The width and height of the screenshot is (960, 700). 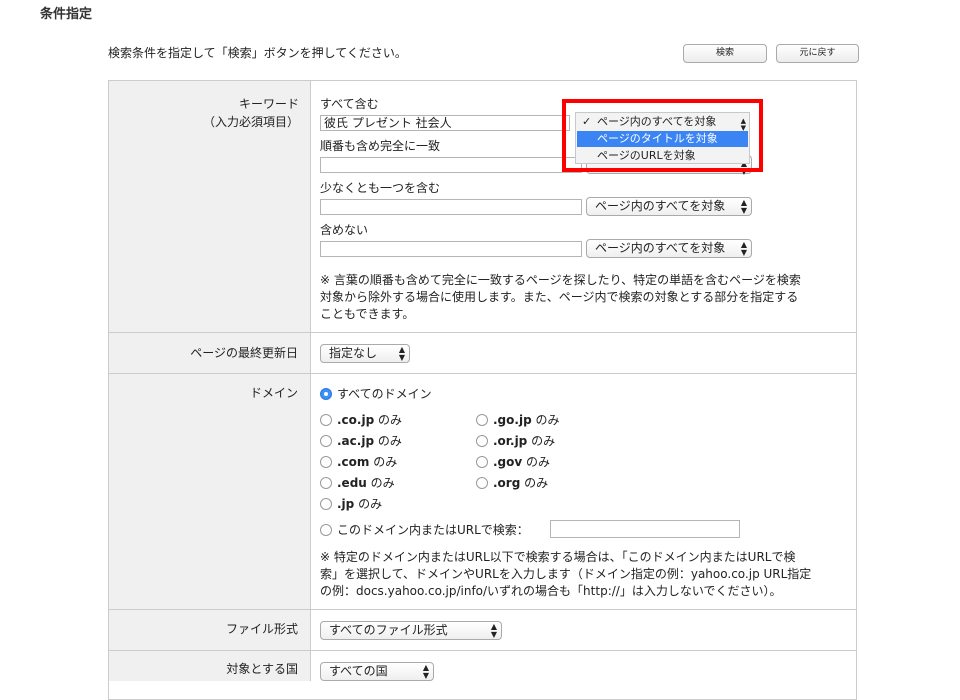 I want to click on highlight-box, so click(x=662, y=135).